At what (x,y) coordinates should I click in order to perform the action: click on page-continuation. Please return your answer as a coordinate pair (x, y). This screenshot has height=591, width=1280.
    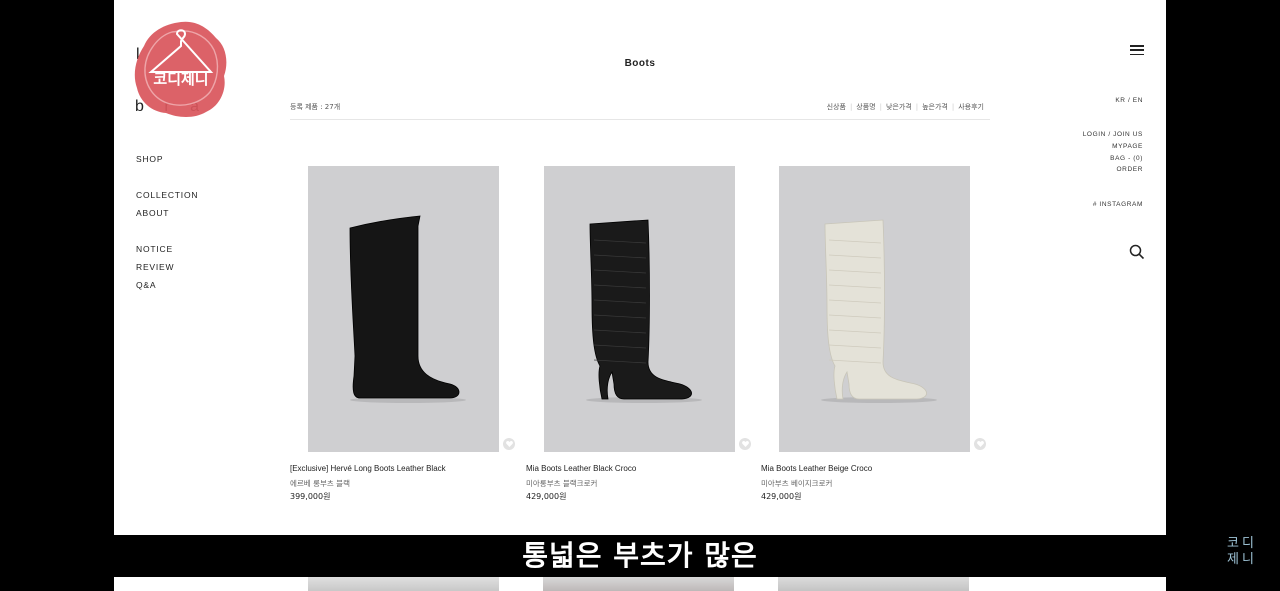
    Looking at the image, I should click on (640, 584).